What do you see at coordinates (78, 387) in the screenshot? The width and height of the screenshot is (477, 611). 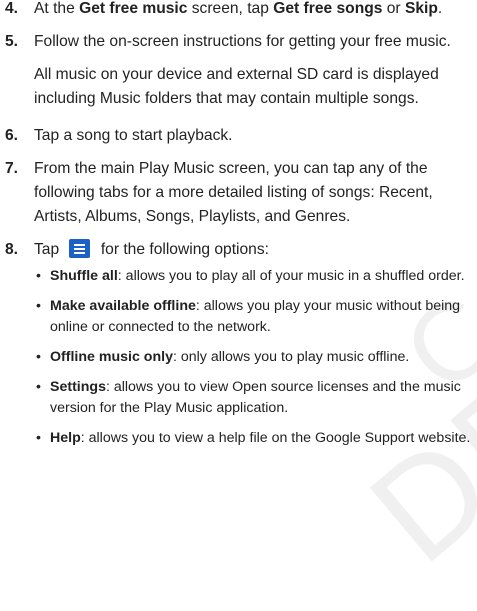 I see `option-term: Settings` at bounding box center [78, 387].